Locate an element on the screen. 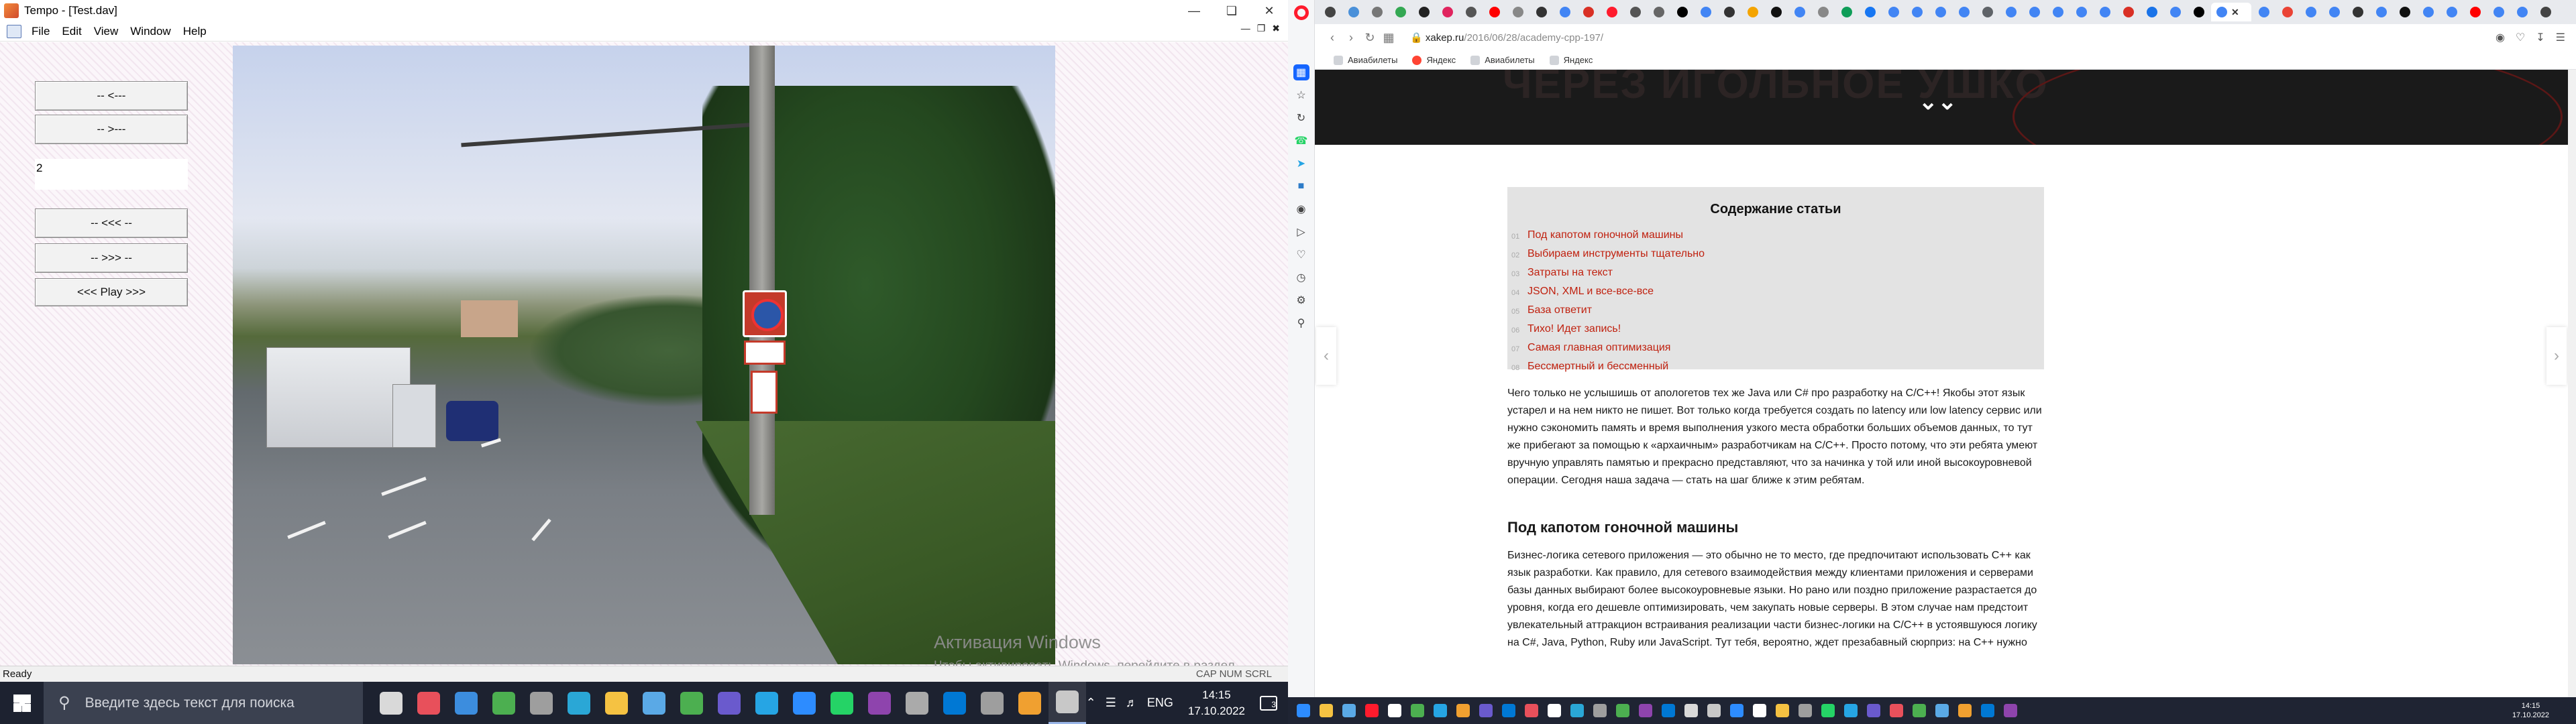 This screenshot has width=2576, height=724. telegram-icon: ➤ is located at coordinates (1301, 164).